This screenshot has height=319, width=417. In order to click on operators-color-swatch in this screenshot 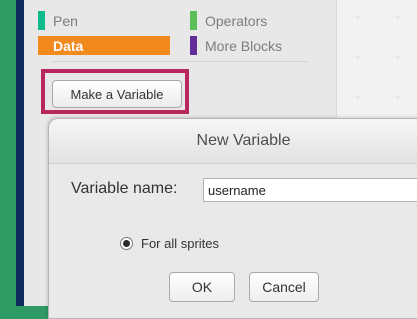, I will do `click(193, 20)`.